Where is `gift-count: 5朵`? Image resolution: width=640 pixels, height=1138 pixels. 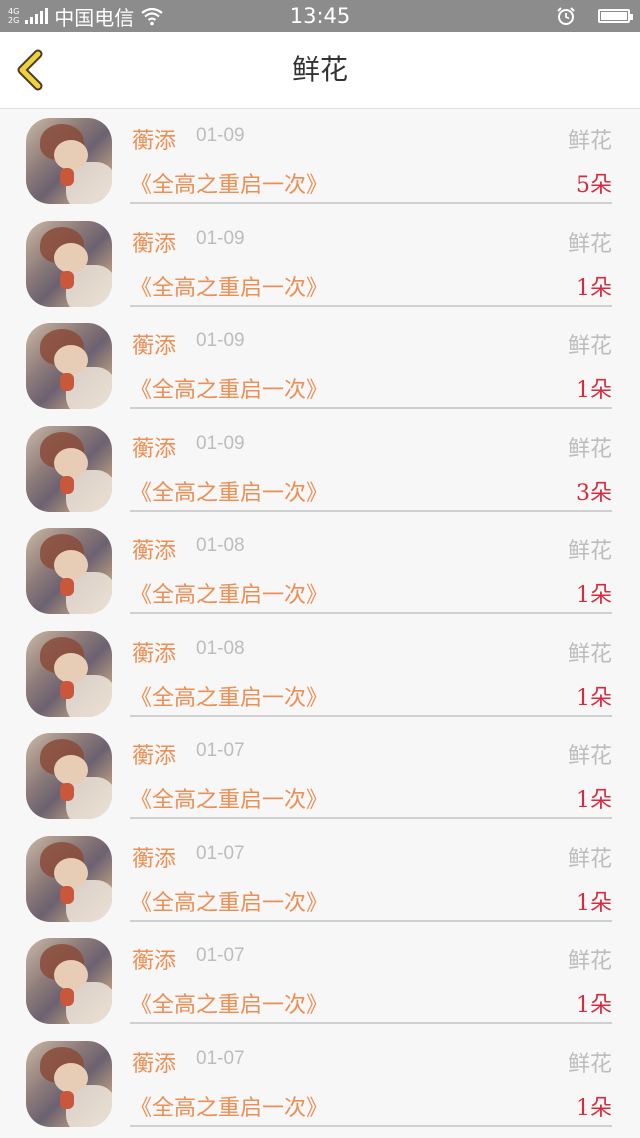
gift-count: 5朵 is located at coordinates (594, 185).